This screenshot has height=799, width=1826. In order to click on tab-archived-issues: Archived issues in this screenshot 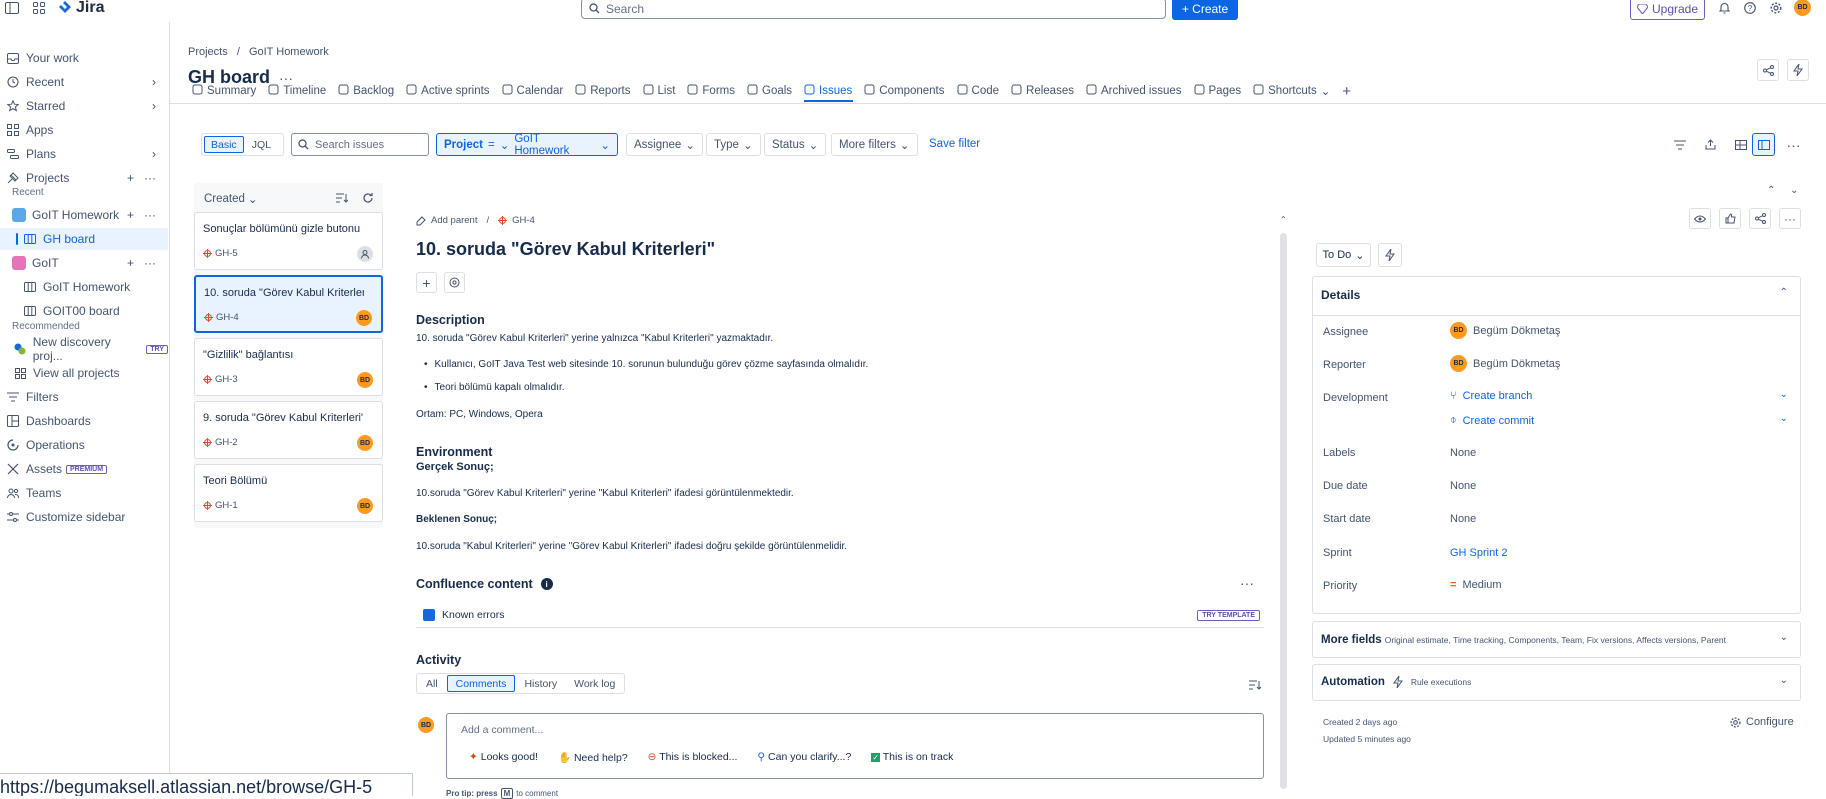, I will do `click(1137, 91)`.